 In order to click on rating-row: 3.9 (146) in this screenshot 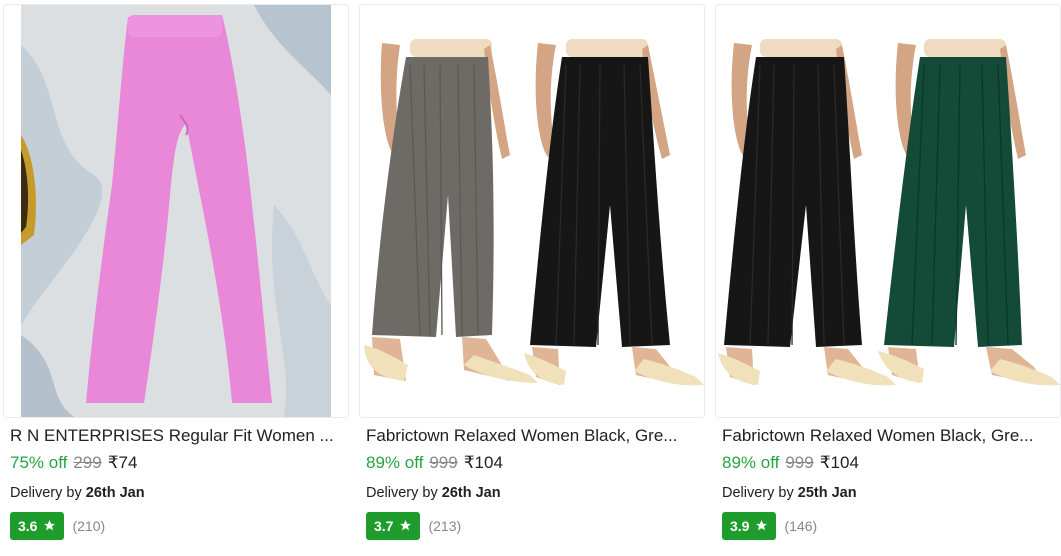, I will do `click(769, 525)`.